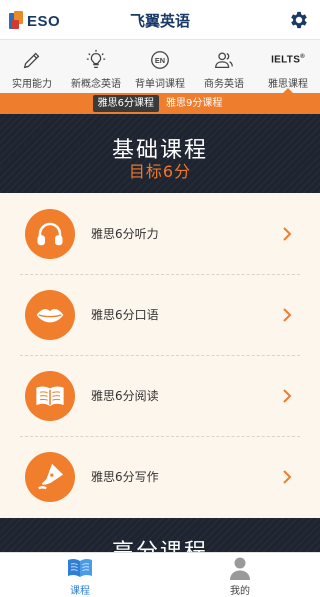 The height and width of the screenshot is (597, 320). I want to click on tab-label: 背单词课程, so click(160, 84).